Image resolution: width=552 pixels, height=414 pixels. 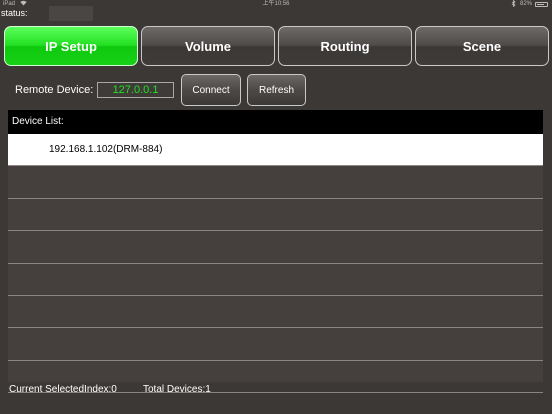 I want to click on battery-fill, so click(x=540, y=4).